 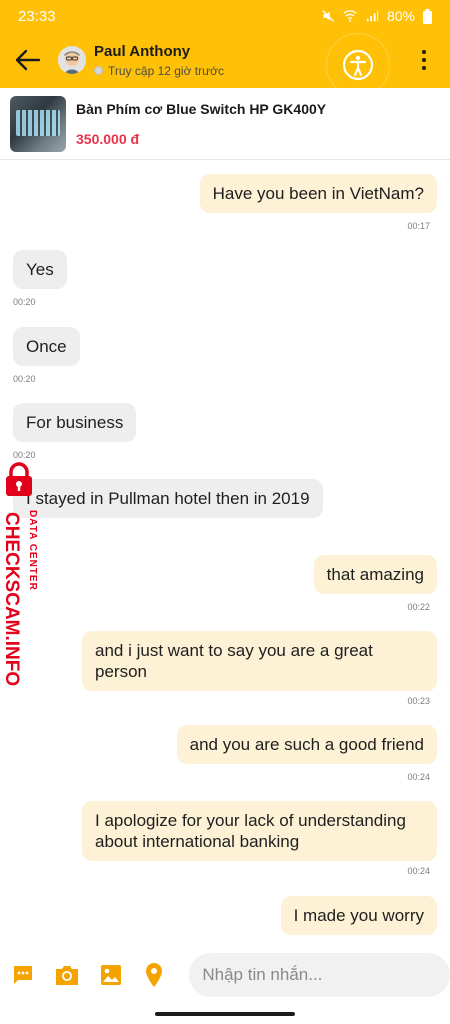 I want to click on accessibility-icon, so click(x=358, y=65).